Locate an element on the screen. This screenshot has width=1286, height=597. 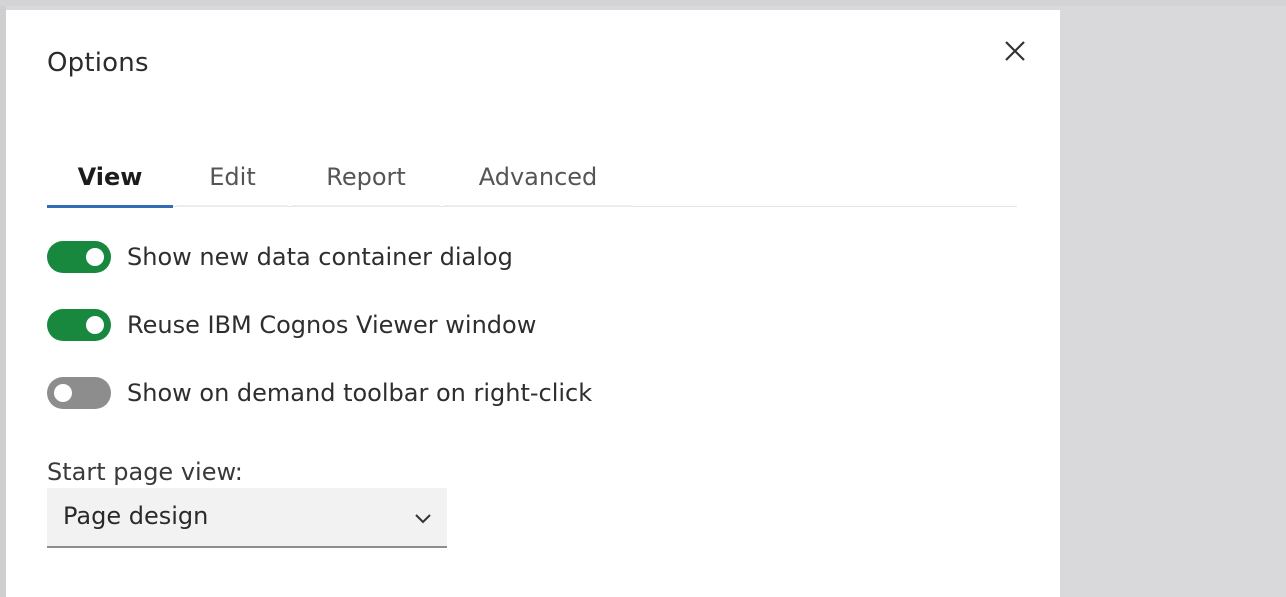
toggle-row-on-demand-toolbar: Show on demand toolbar on right-click is located at coordinates (319, 393).